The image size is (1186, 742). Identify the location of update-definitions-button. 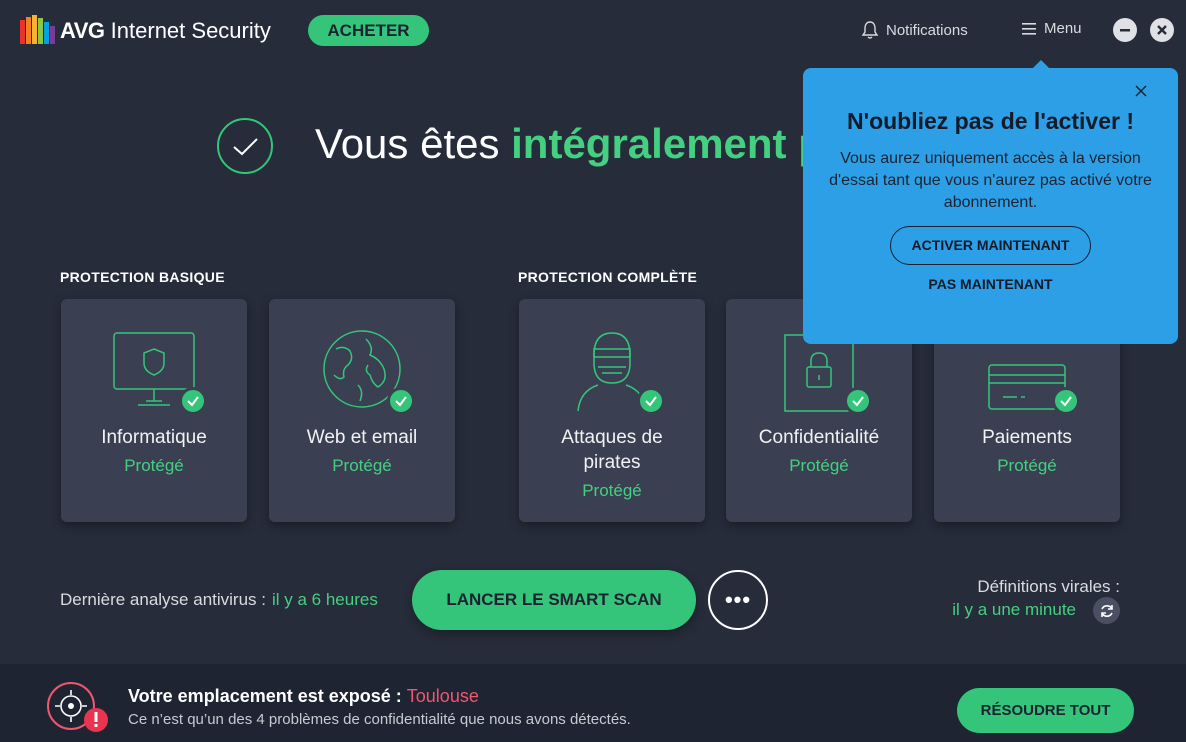
(1106, 610).